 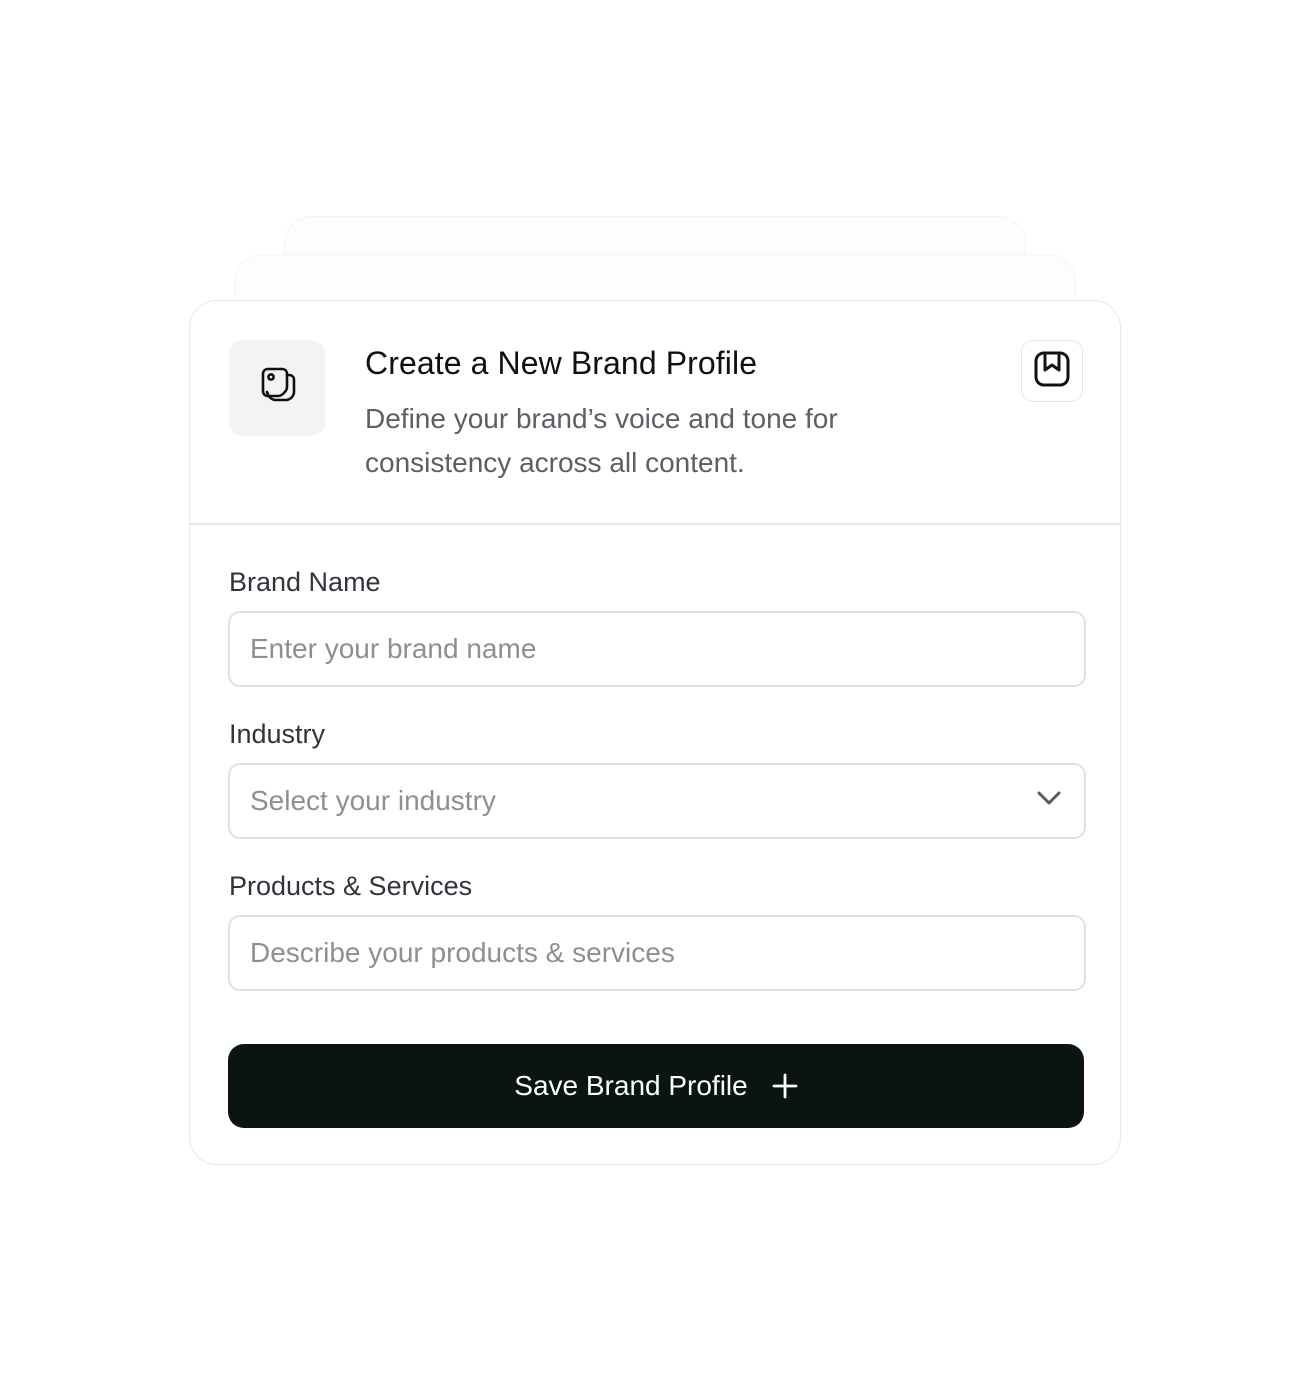 I want to click on industry-select-value: Select your industry, so click(x=373, y=800).